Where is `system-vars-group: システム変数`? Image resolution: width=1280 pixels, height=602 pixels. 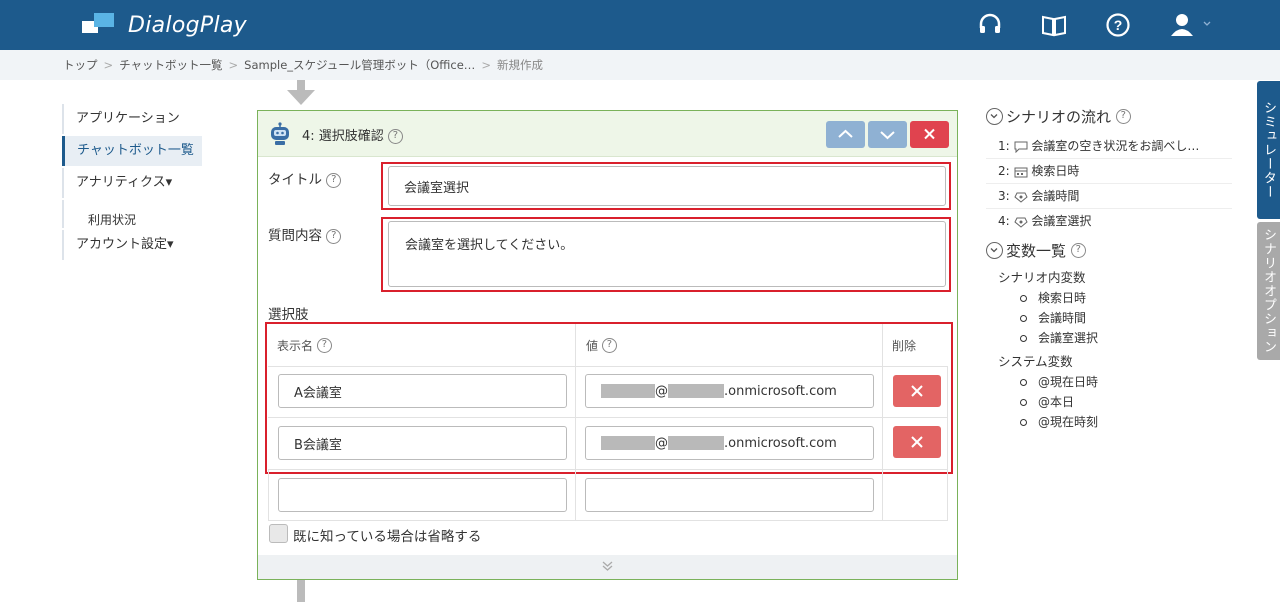
system-vars-group: システム変数 is located at coordinates (1035, 361).